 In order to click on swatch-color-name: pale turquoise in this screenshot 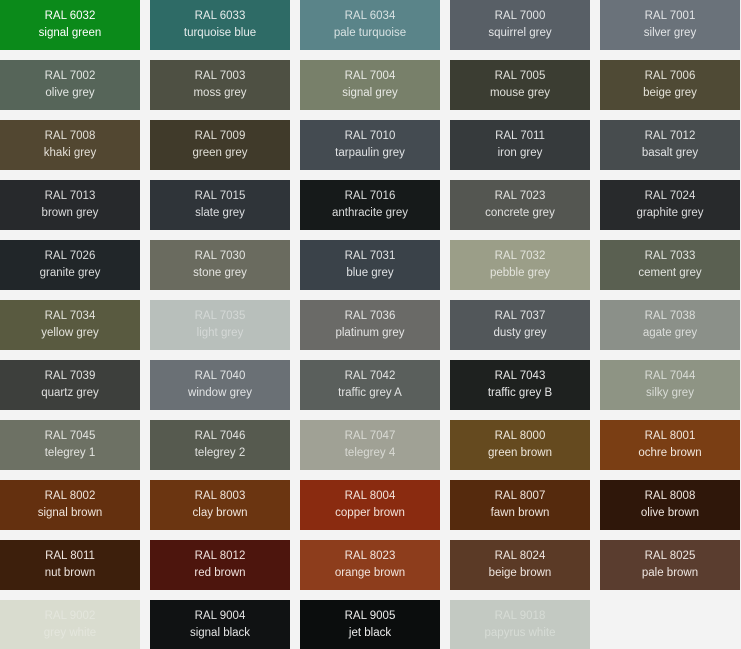, I will do `click(370, 33)`.